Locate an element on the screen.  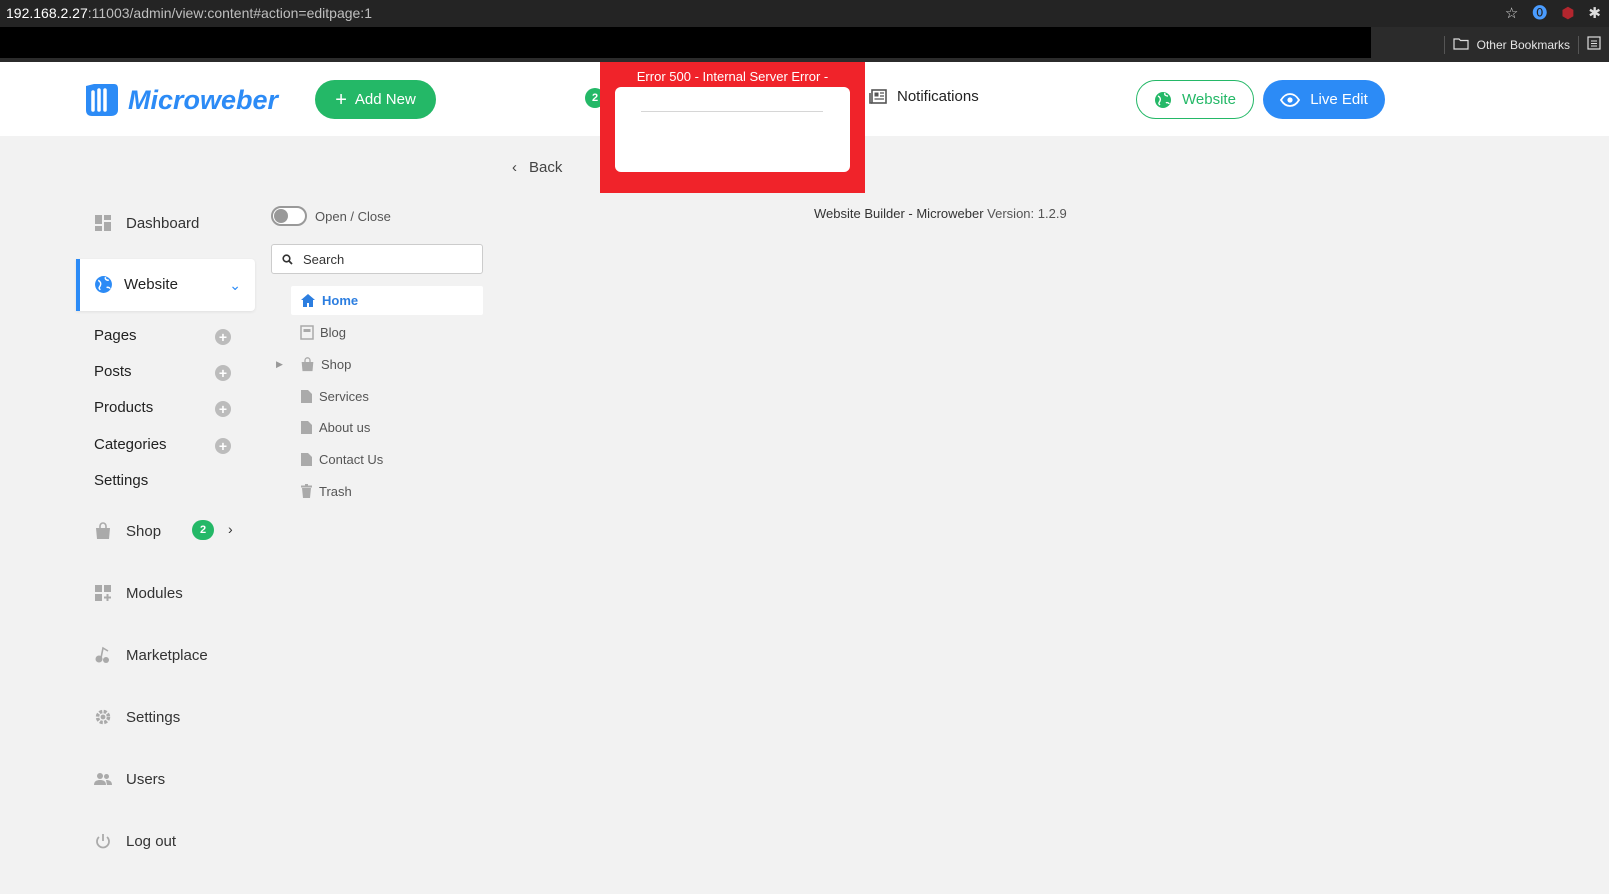
sidebar-sub-pages: Pages is located at coordinates (115, 335).